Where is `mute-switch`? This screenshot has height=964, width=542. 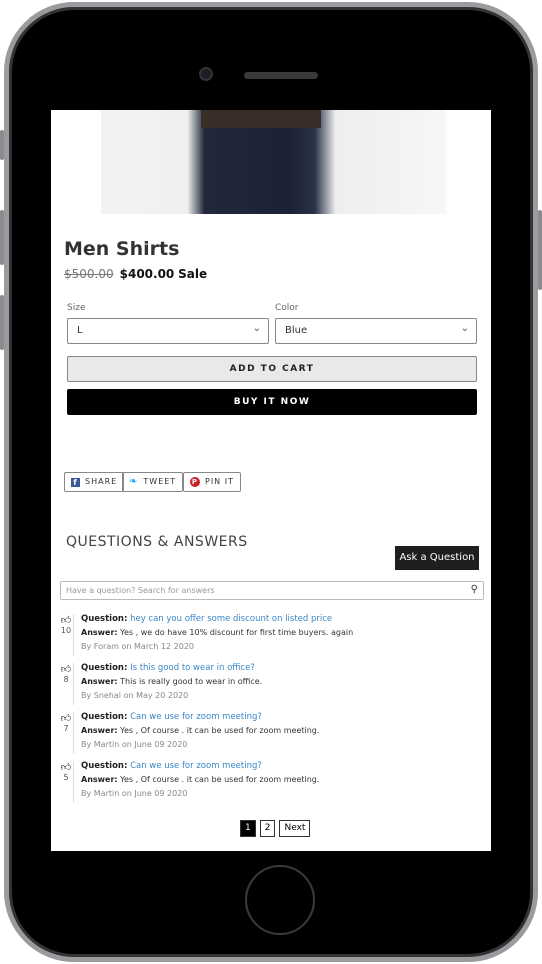 mute-switch is located at coordinates (2, 145).